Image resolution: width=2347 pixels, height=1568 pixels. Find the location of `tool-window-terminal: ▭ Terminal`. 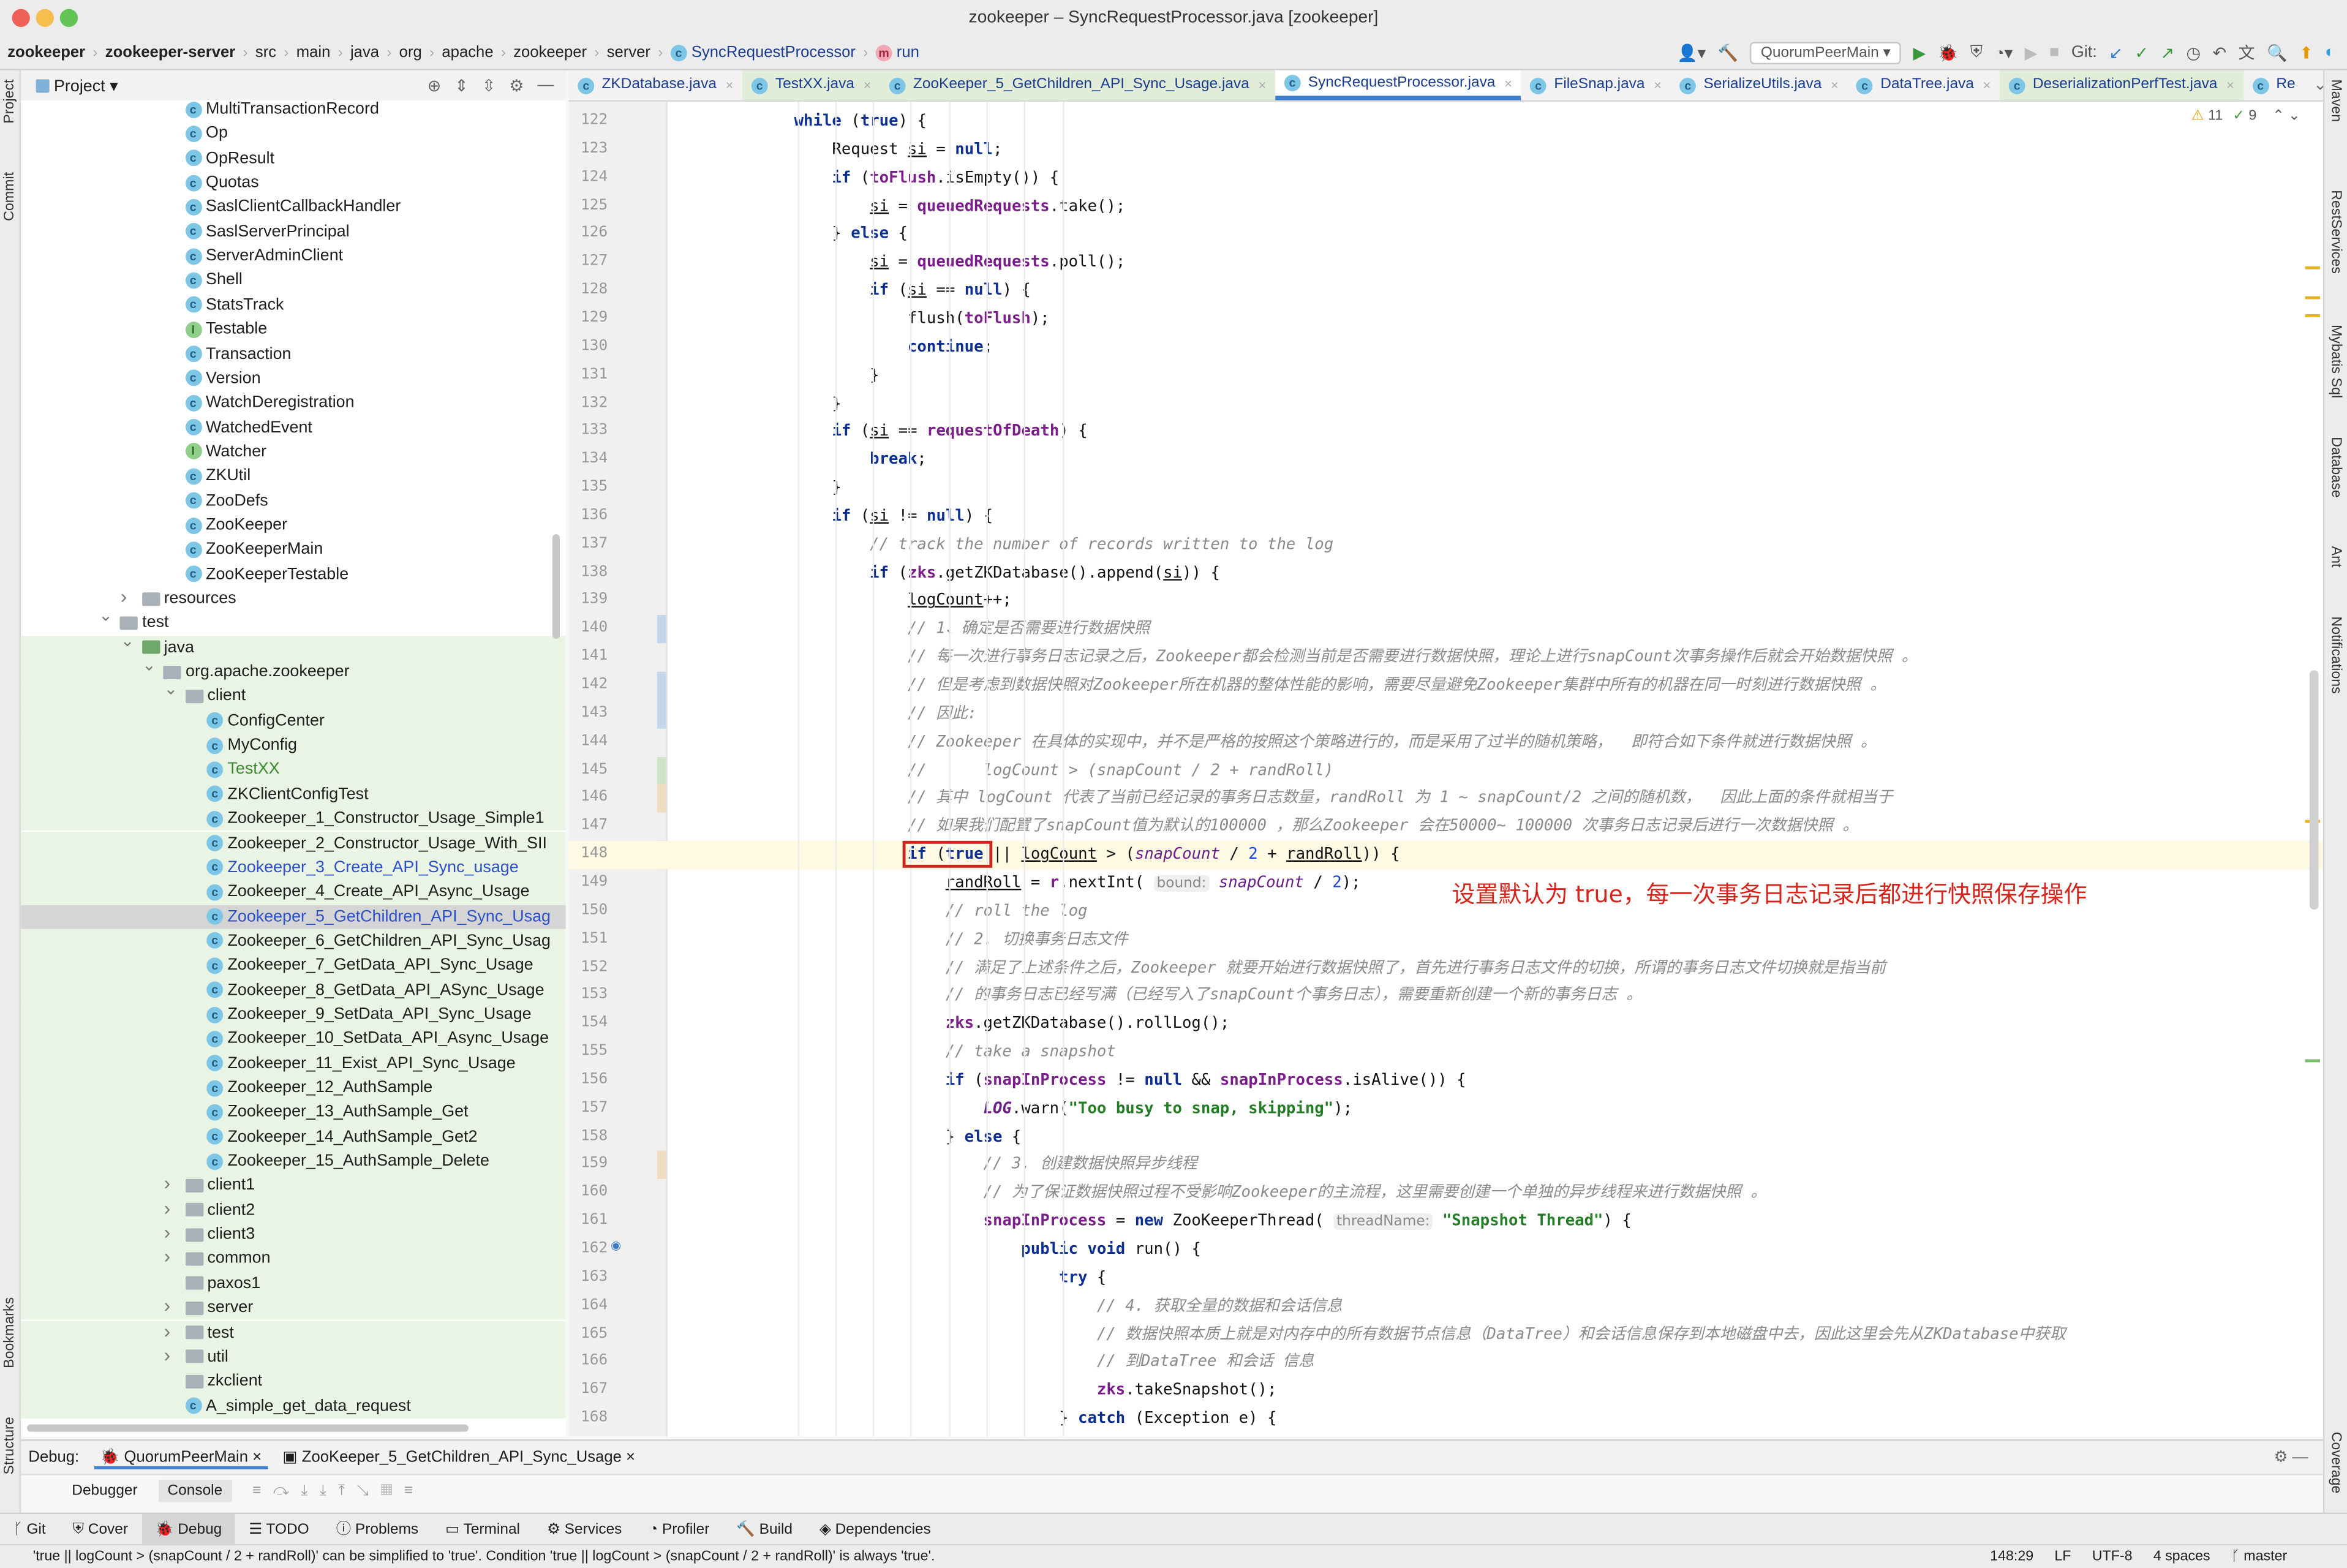

tool-window-terminal: ▭ Terminal is located at coordinates (482, 1530).